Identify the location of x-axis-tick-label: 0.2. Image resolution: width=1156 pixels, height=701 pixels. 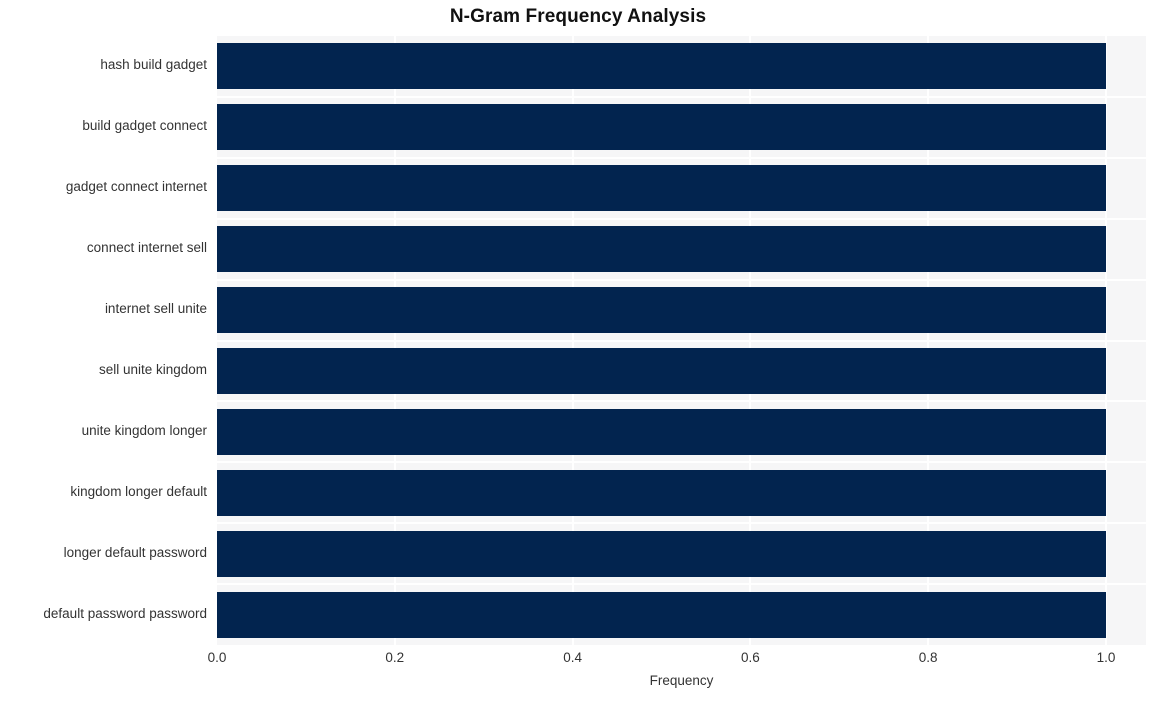
(395, 657).